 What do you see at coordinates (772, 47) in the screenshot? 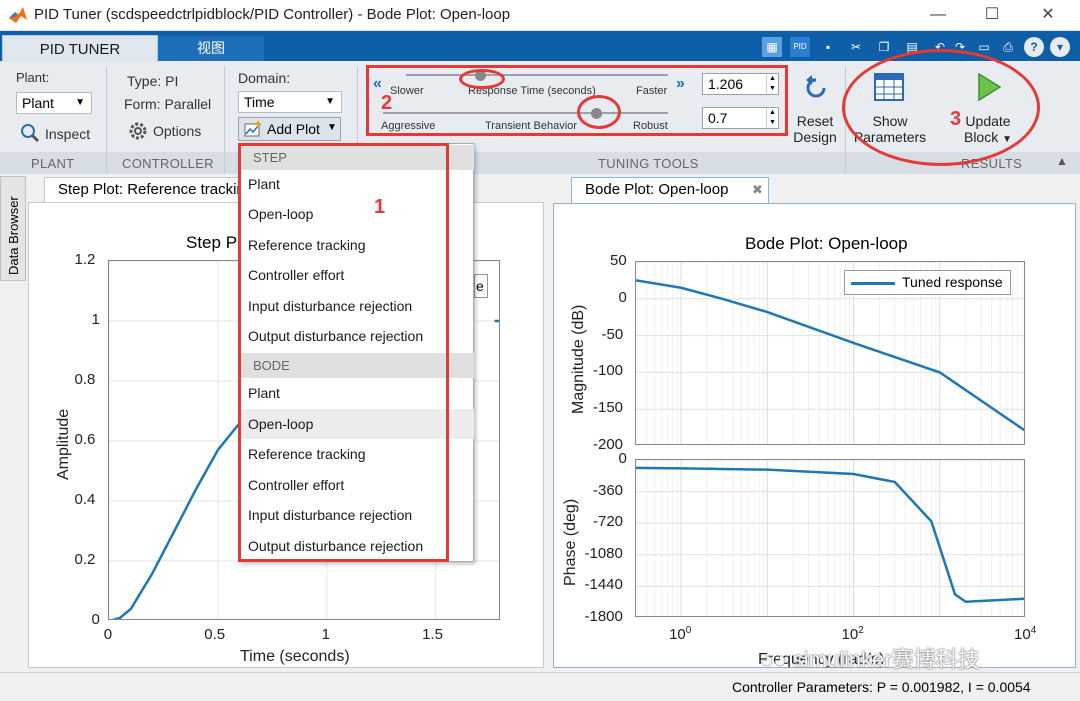
I see `layout-icon: ▦` at bounding box center [772, 47].